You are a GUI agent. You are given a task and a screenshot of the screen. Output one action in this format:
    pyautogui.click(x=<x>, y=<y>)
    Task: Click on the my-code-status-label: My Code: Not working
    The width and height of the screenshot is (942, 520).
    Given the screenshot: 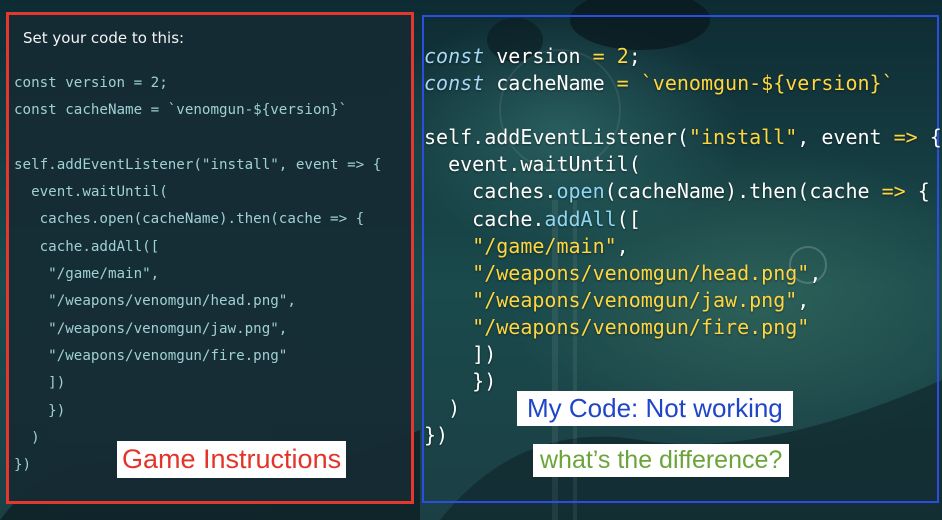 What is the action you would take?
    pyautogui.click(x=655, y=408)
    